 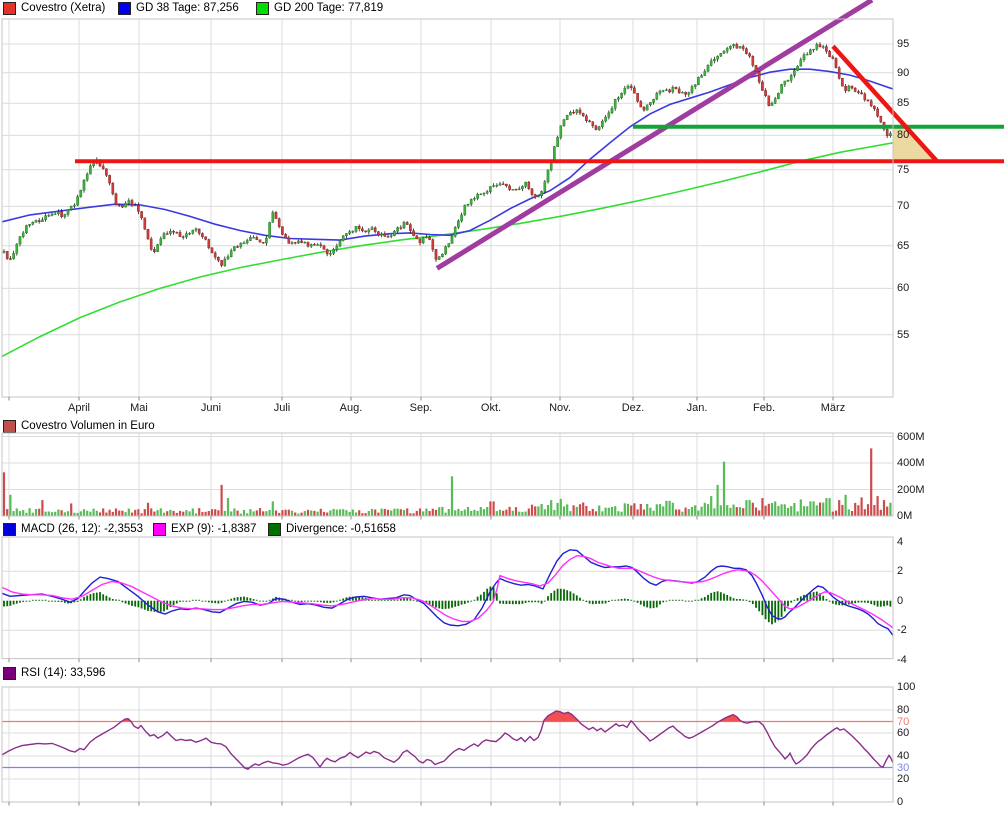 I want to click on price-axis-tick: 80, so click(x=903, y=135).